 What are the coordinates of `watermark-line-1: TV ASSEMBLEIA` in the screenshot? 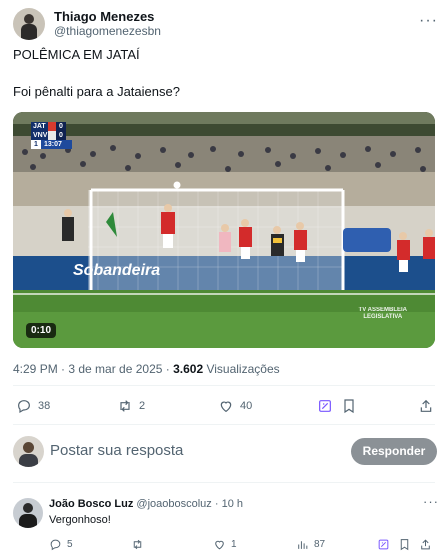 It's located at (382, 310).